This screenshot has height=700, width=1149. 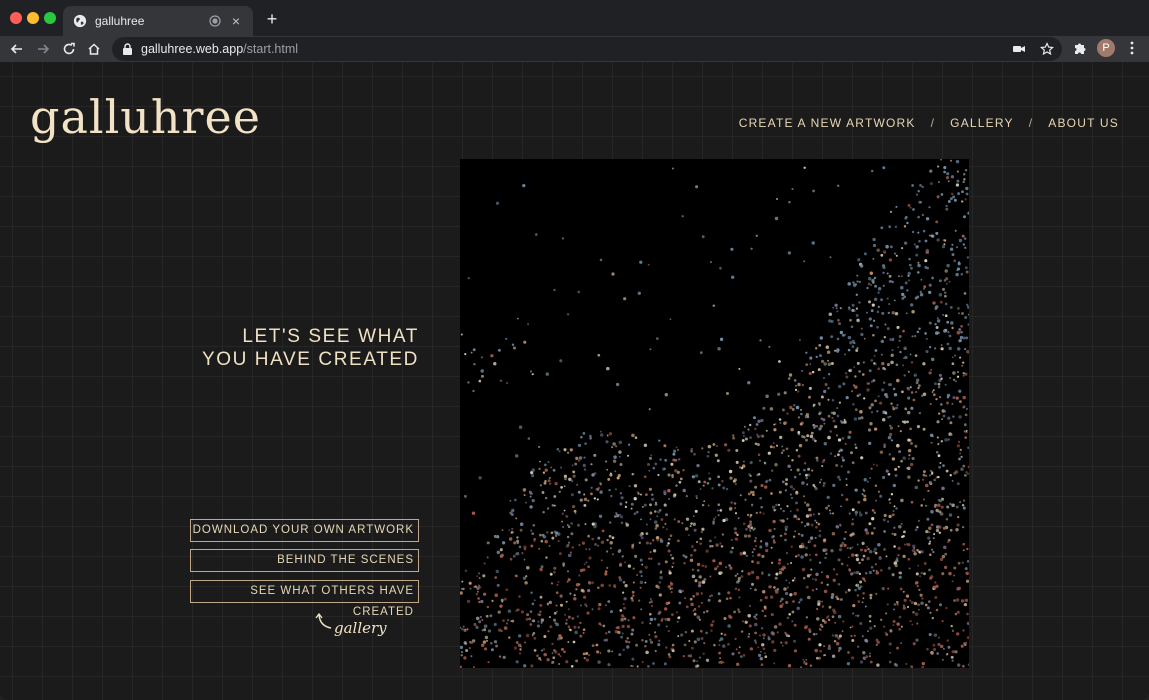 What do you see at coordinates (1080, 48) in the screenshot?
I see `puzzle-icon` at bounding box center [1080, 48].